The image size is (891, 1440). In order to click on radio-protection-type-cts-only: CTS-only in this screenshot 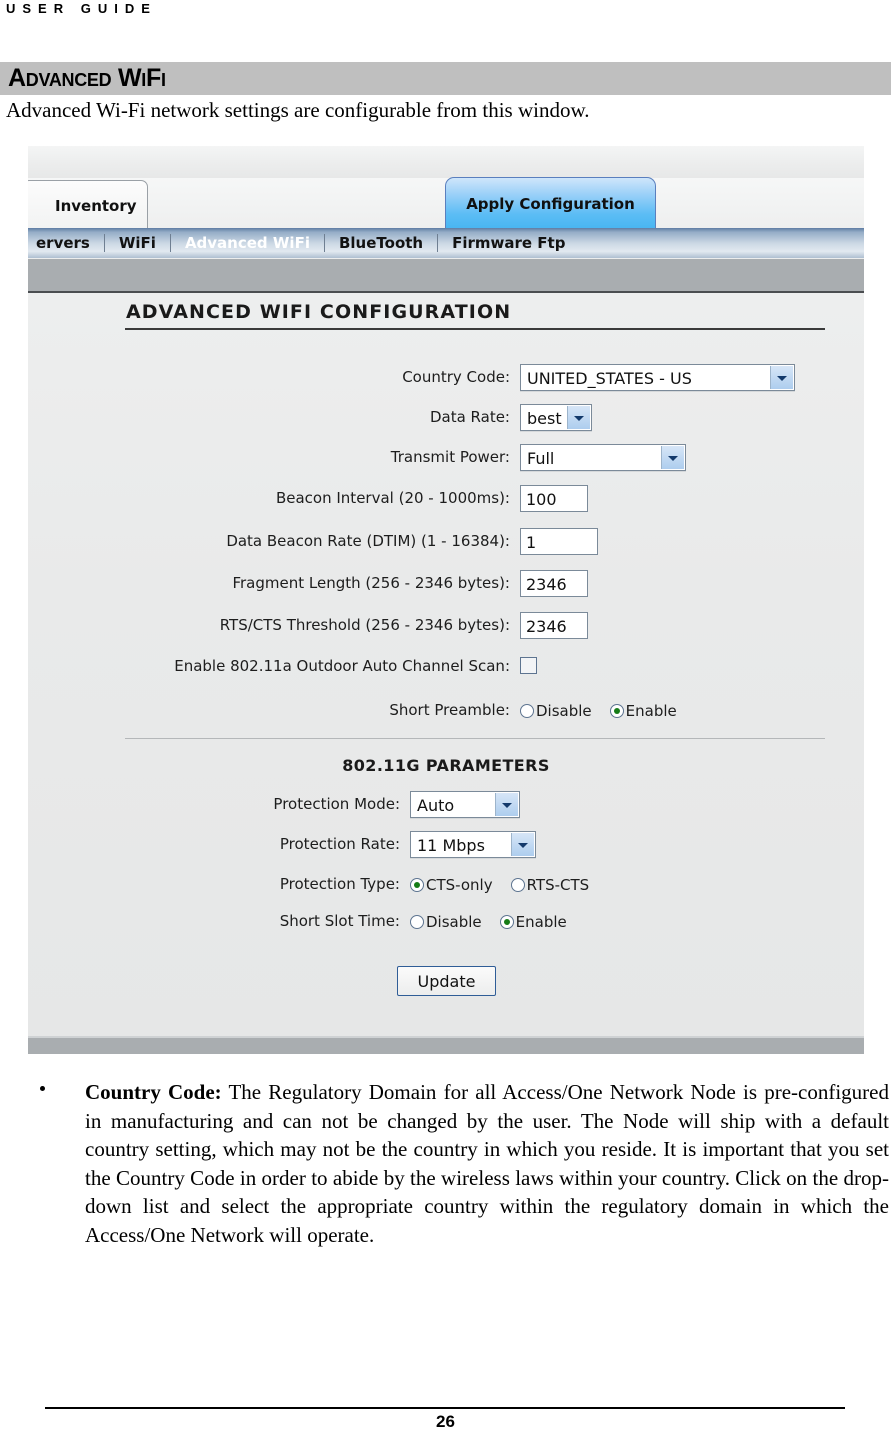, I will do `click(451, 885)`.